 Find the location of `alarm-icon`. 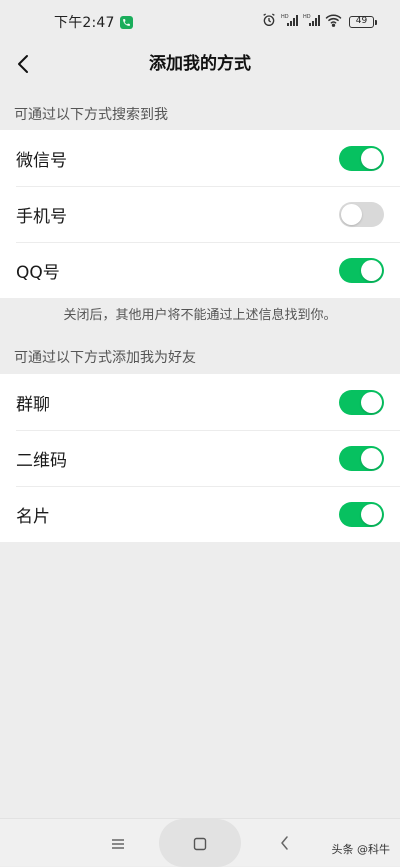

alarm-icon is located at coordinates (269, 22).